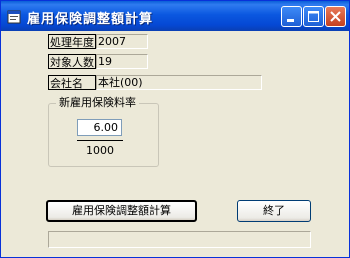 This screenshot has height=258, width=350. Describe the element at coordinates (290, 20) in the screenshot. I see `minimize-icon` at that location.